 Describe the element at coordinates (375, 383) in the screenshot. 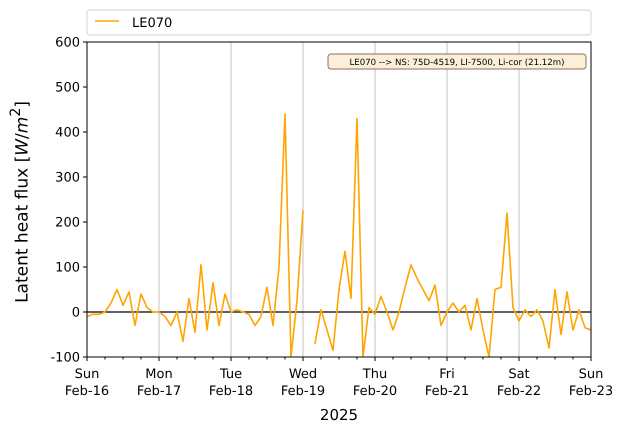

I see `x-tick-label: Thu Feb-20` at that location.